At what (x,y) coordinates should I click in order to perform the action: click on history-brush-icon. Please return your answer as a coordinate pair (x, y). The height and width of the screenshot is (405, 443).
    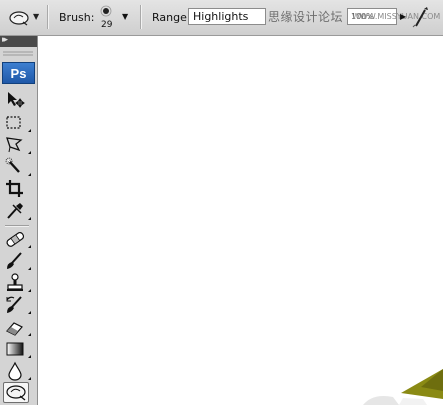
    Looking at the image, I should click on (14, 304).